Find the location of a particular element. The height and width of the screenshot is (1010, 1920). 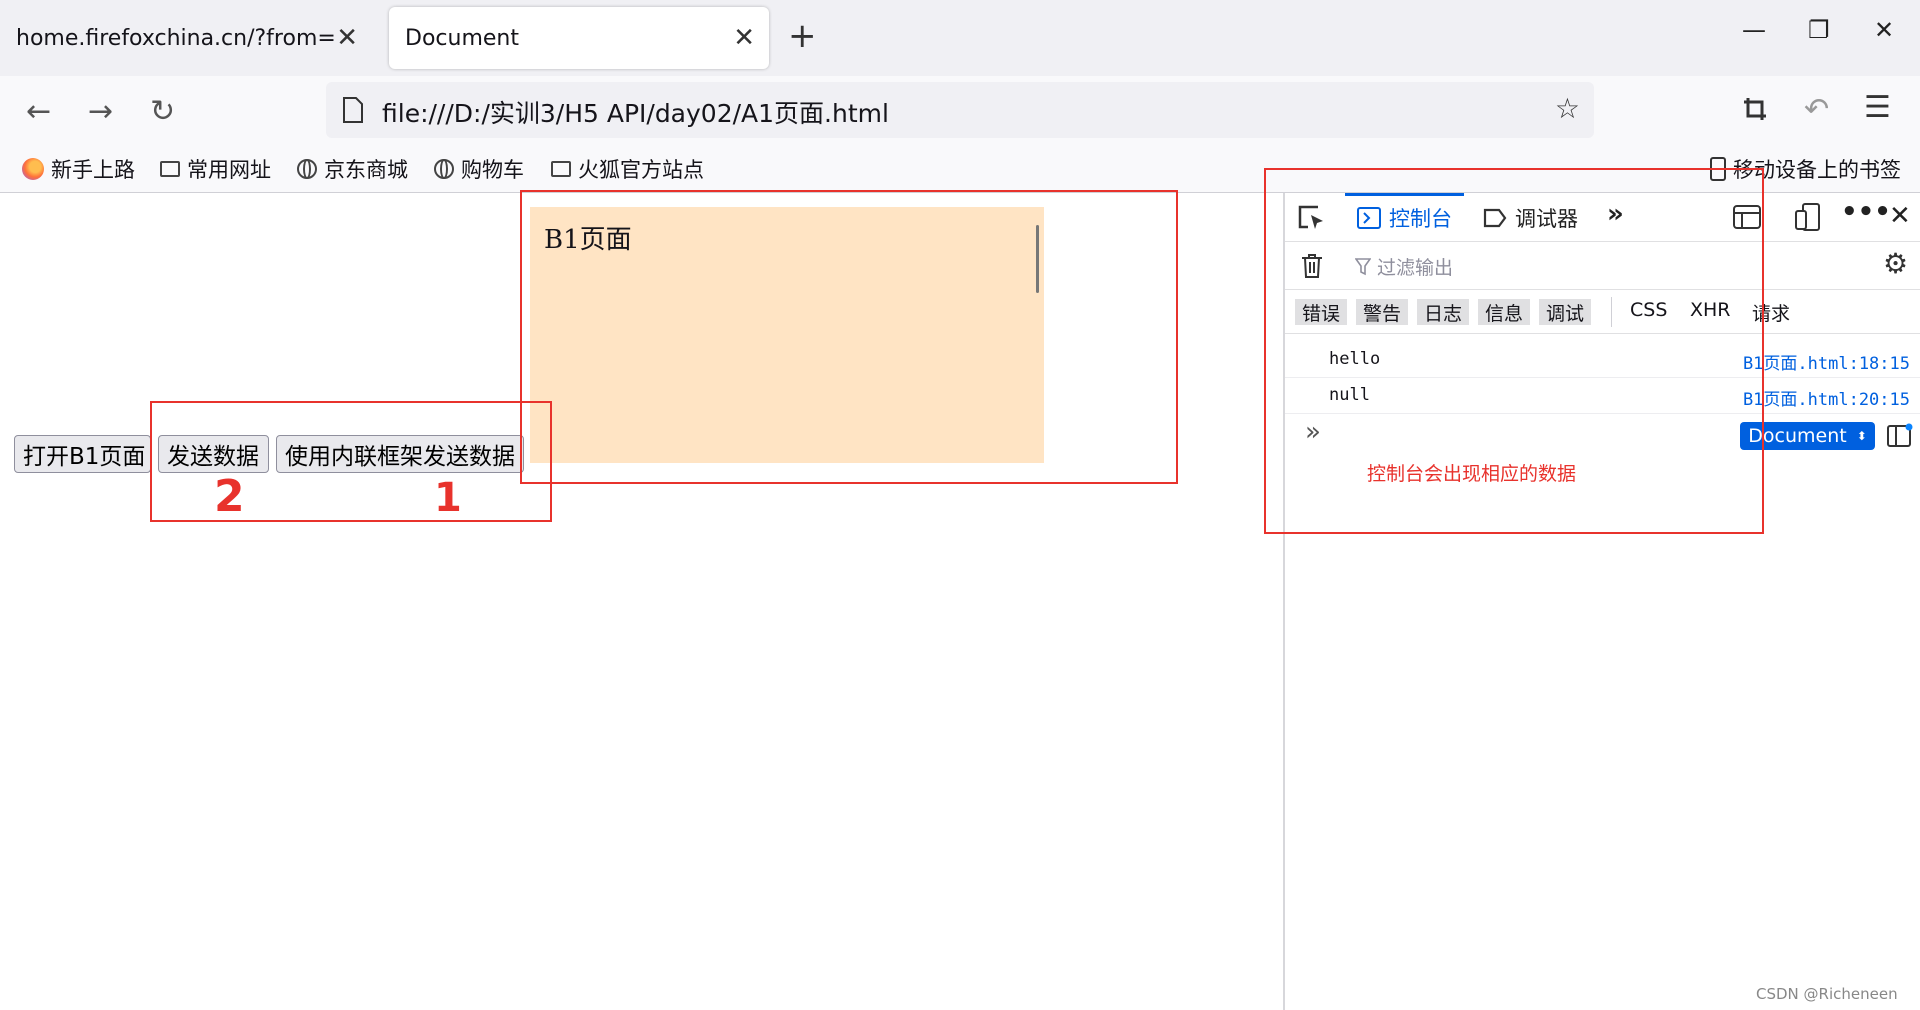

reload-icon: ↻ is located at coordinates (162, 111).